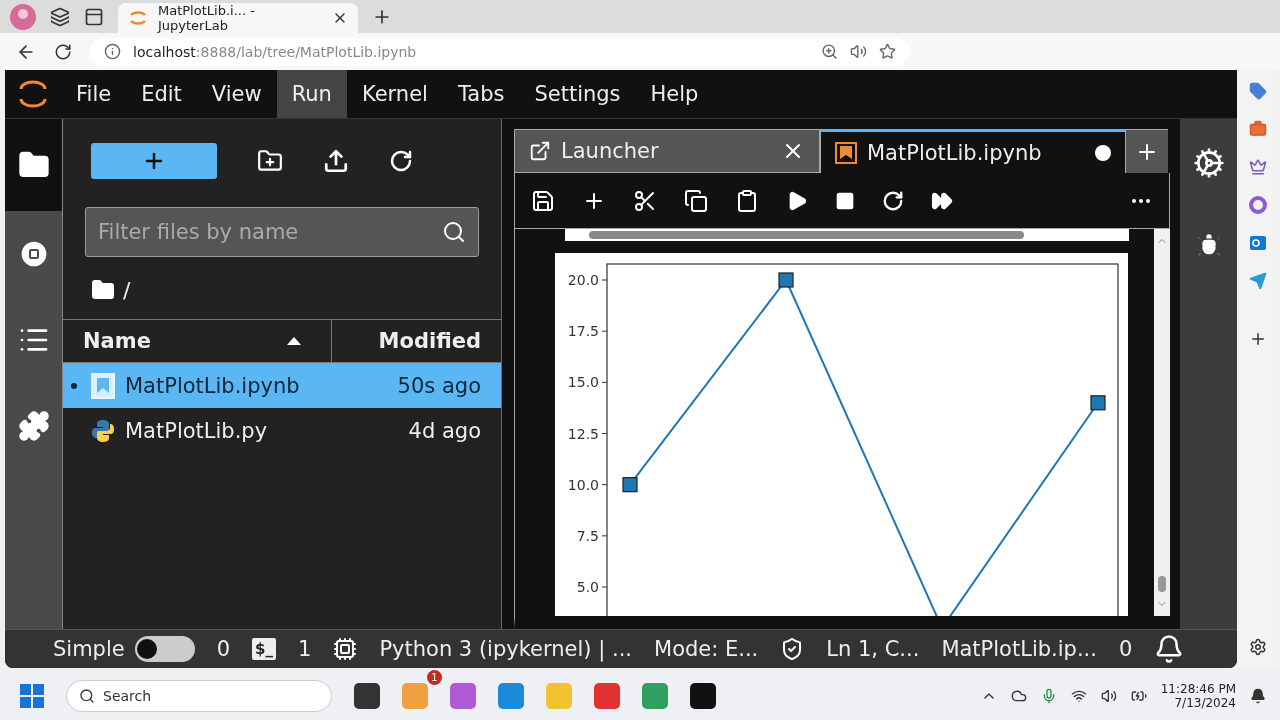 The width and height of the screenshot is (1280, 720). What do you see at coordinates (583, 331) in the screenshot?
I see `y-tick-label: 17.5` at bounding box center [583, 331].